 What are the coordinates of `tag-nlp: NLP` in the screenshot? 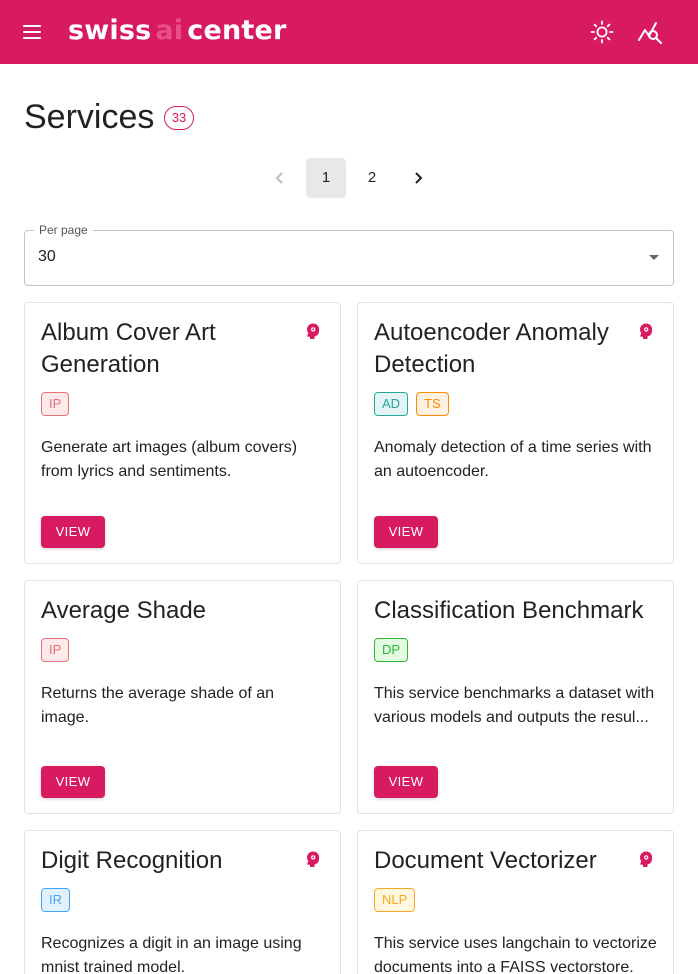 It's located at (395, 900).